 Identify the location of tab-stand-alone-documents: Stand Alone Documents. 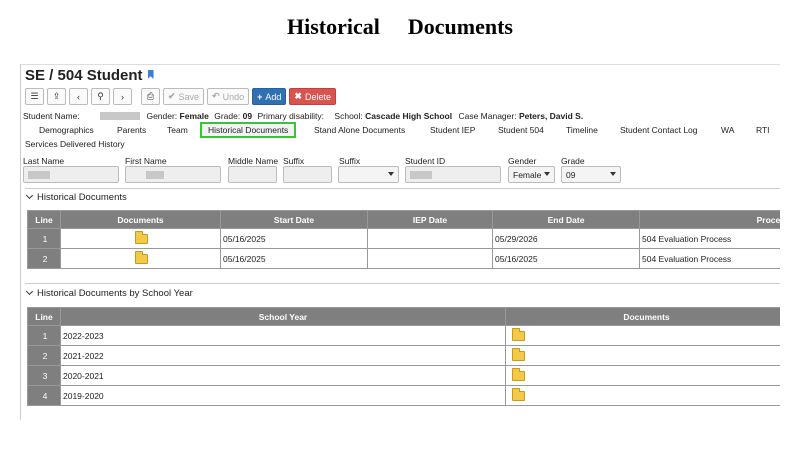
(359, 130).